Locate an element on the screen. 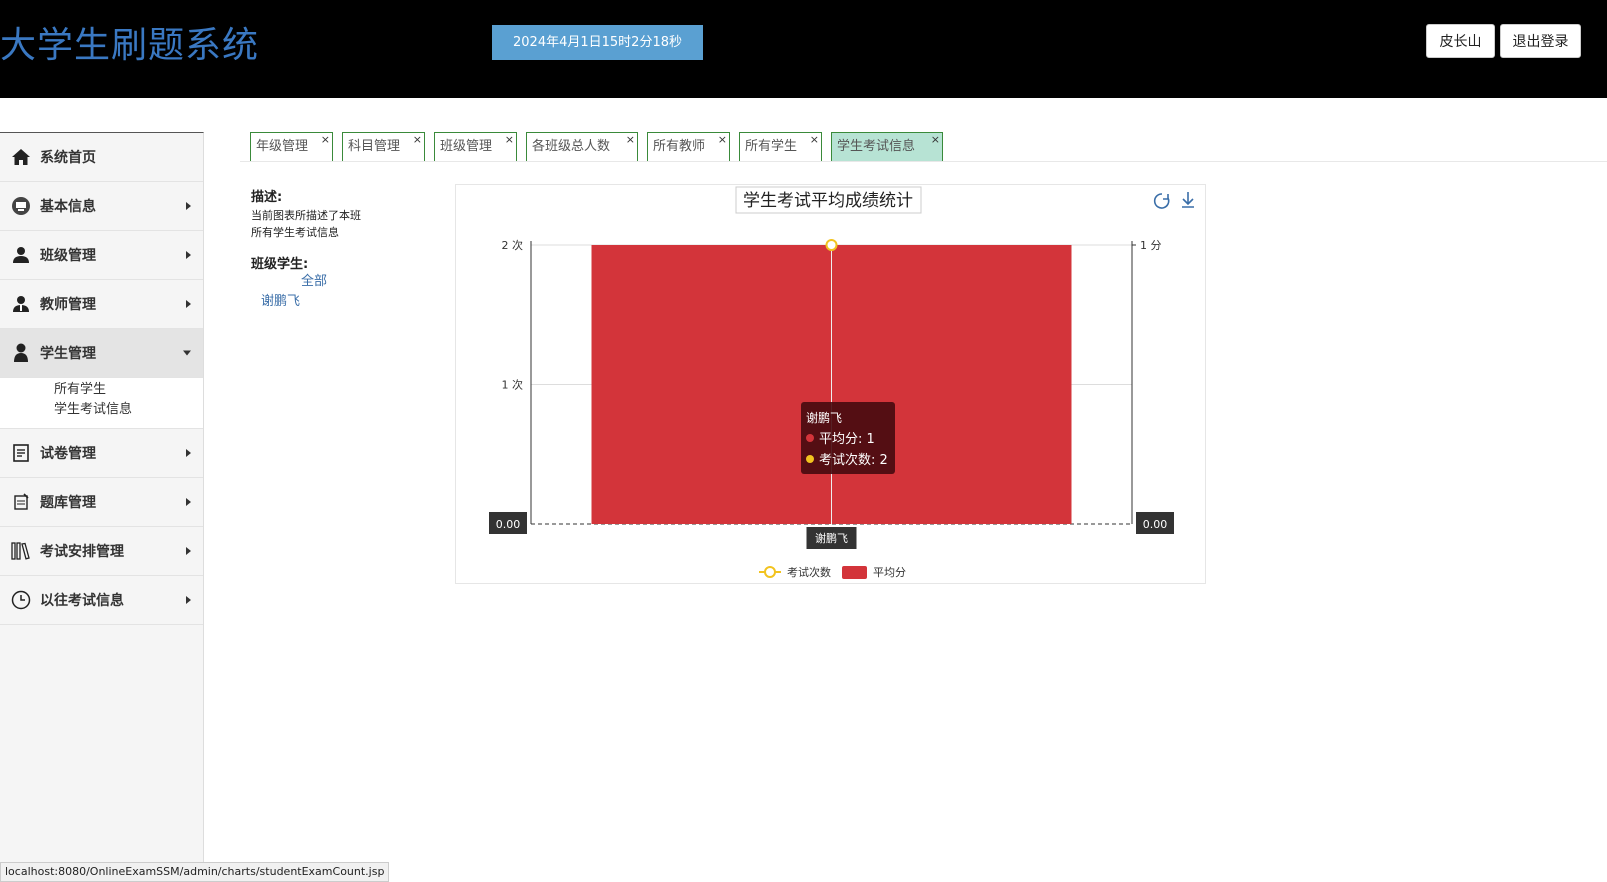  tab-all-teachers: 所有教师 × is located at coordinates (688, 147).